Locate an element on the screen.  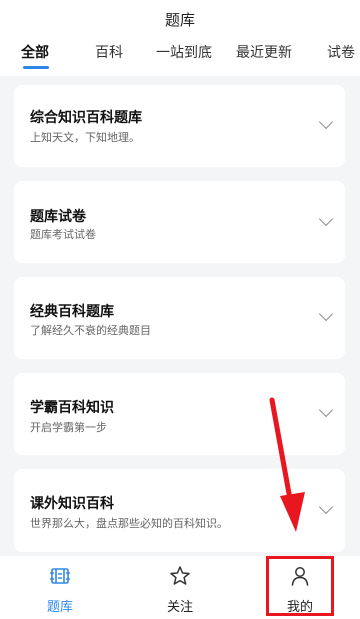
category-card: 题库试卷 题库考试试卷 is located at coordinates (179, 222).